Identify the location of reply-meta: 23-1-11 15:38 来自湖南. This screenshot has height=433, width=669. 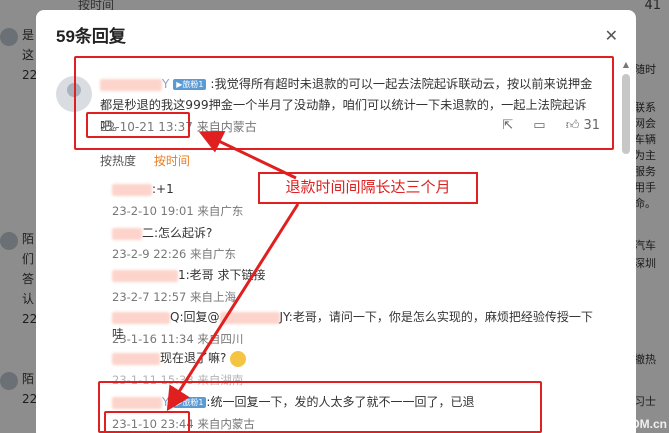
(177, 380).